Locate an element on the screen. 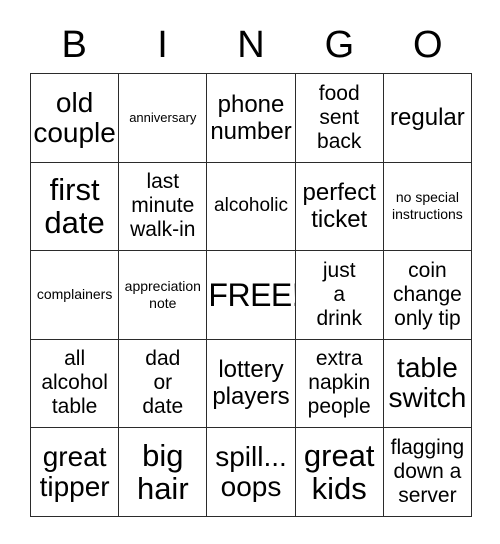 This screenshot has height=544, width=500. bingo-cell: flagging down a server is located at coordinates (428, 472).